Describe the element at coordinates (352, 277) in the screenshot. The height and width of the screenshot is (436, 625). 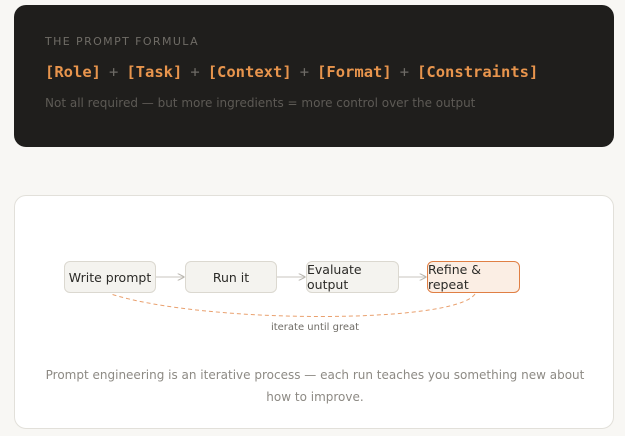
I see `step-evaluate-output: Evaluate output` at that location.